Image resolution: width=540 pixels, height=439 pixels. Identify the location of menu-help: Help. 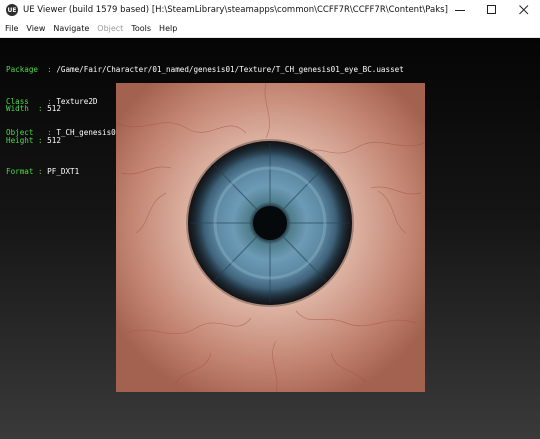
(168, 28).